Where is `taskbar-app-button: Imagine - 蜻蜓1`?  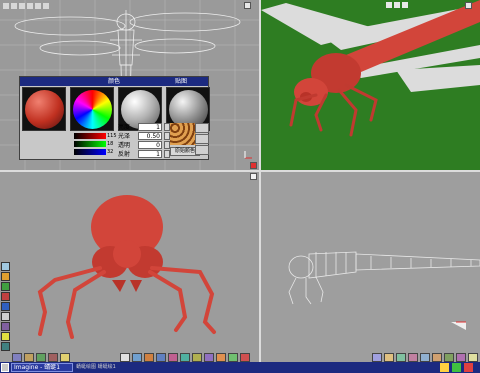
taskbar-app-button: Imagine - 蜻蜓1 is located at coordinates (42, 367).